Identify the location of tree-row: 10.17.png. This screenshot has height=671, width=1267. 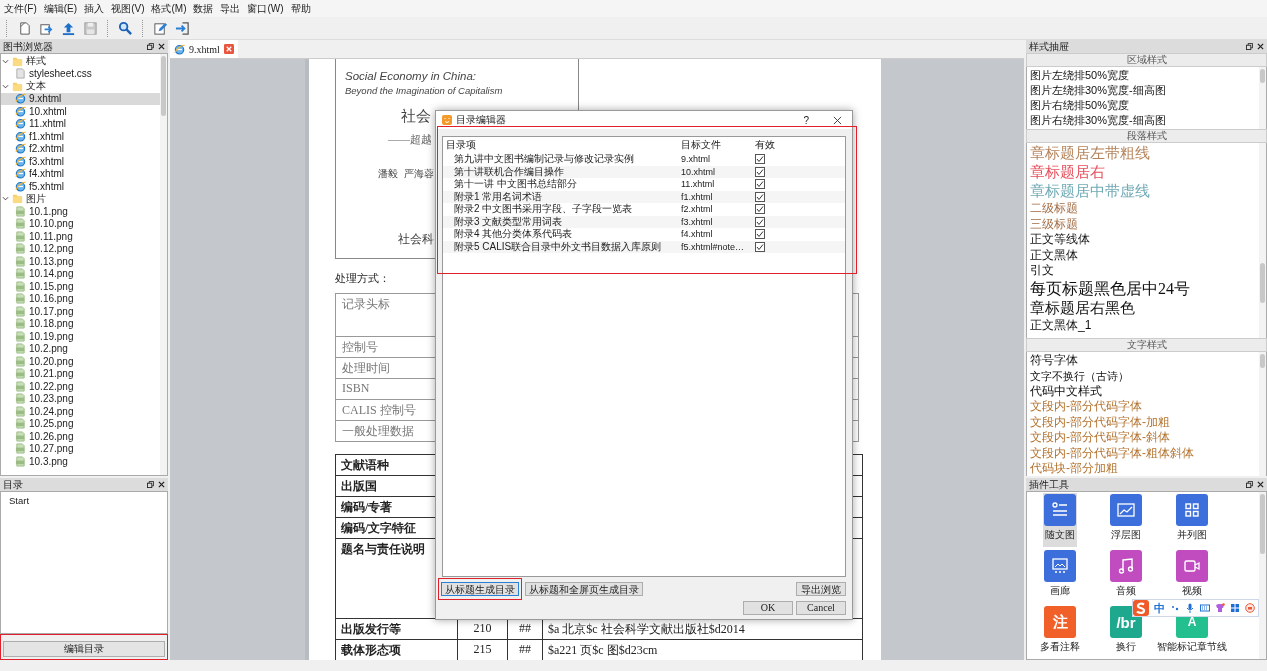
(80, 311).